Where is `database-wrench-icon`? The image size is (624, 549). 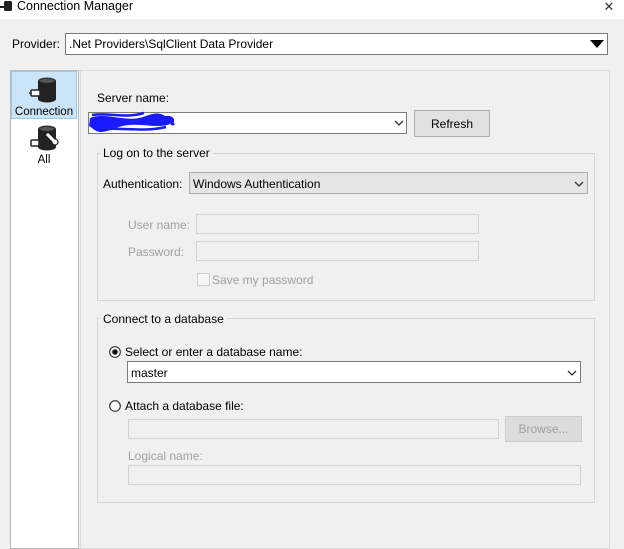 database-wrench-icon is located at coordinates (44, 138).